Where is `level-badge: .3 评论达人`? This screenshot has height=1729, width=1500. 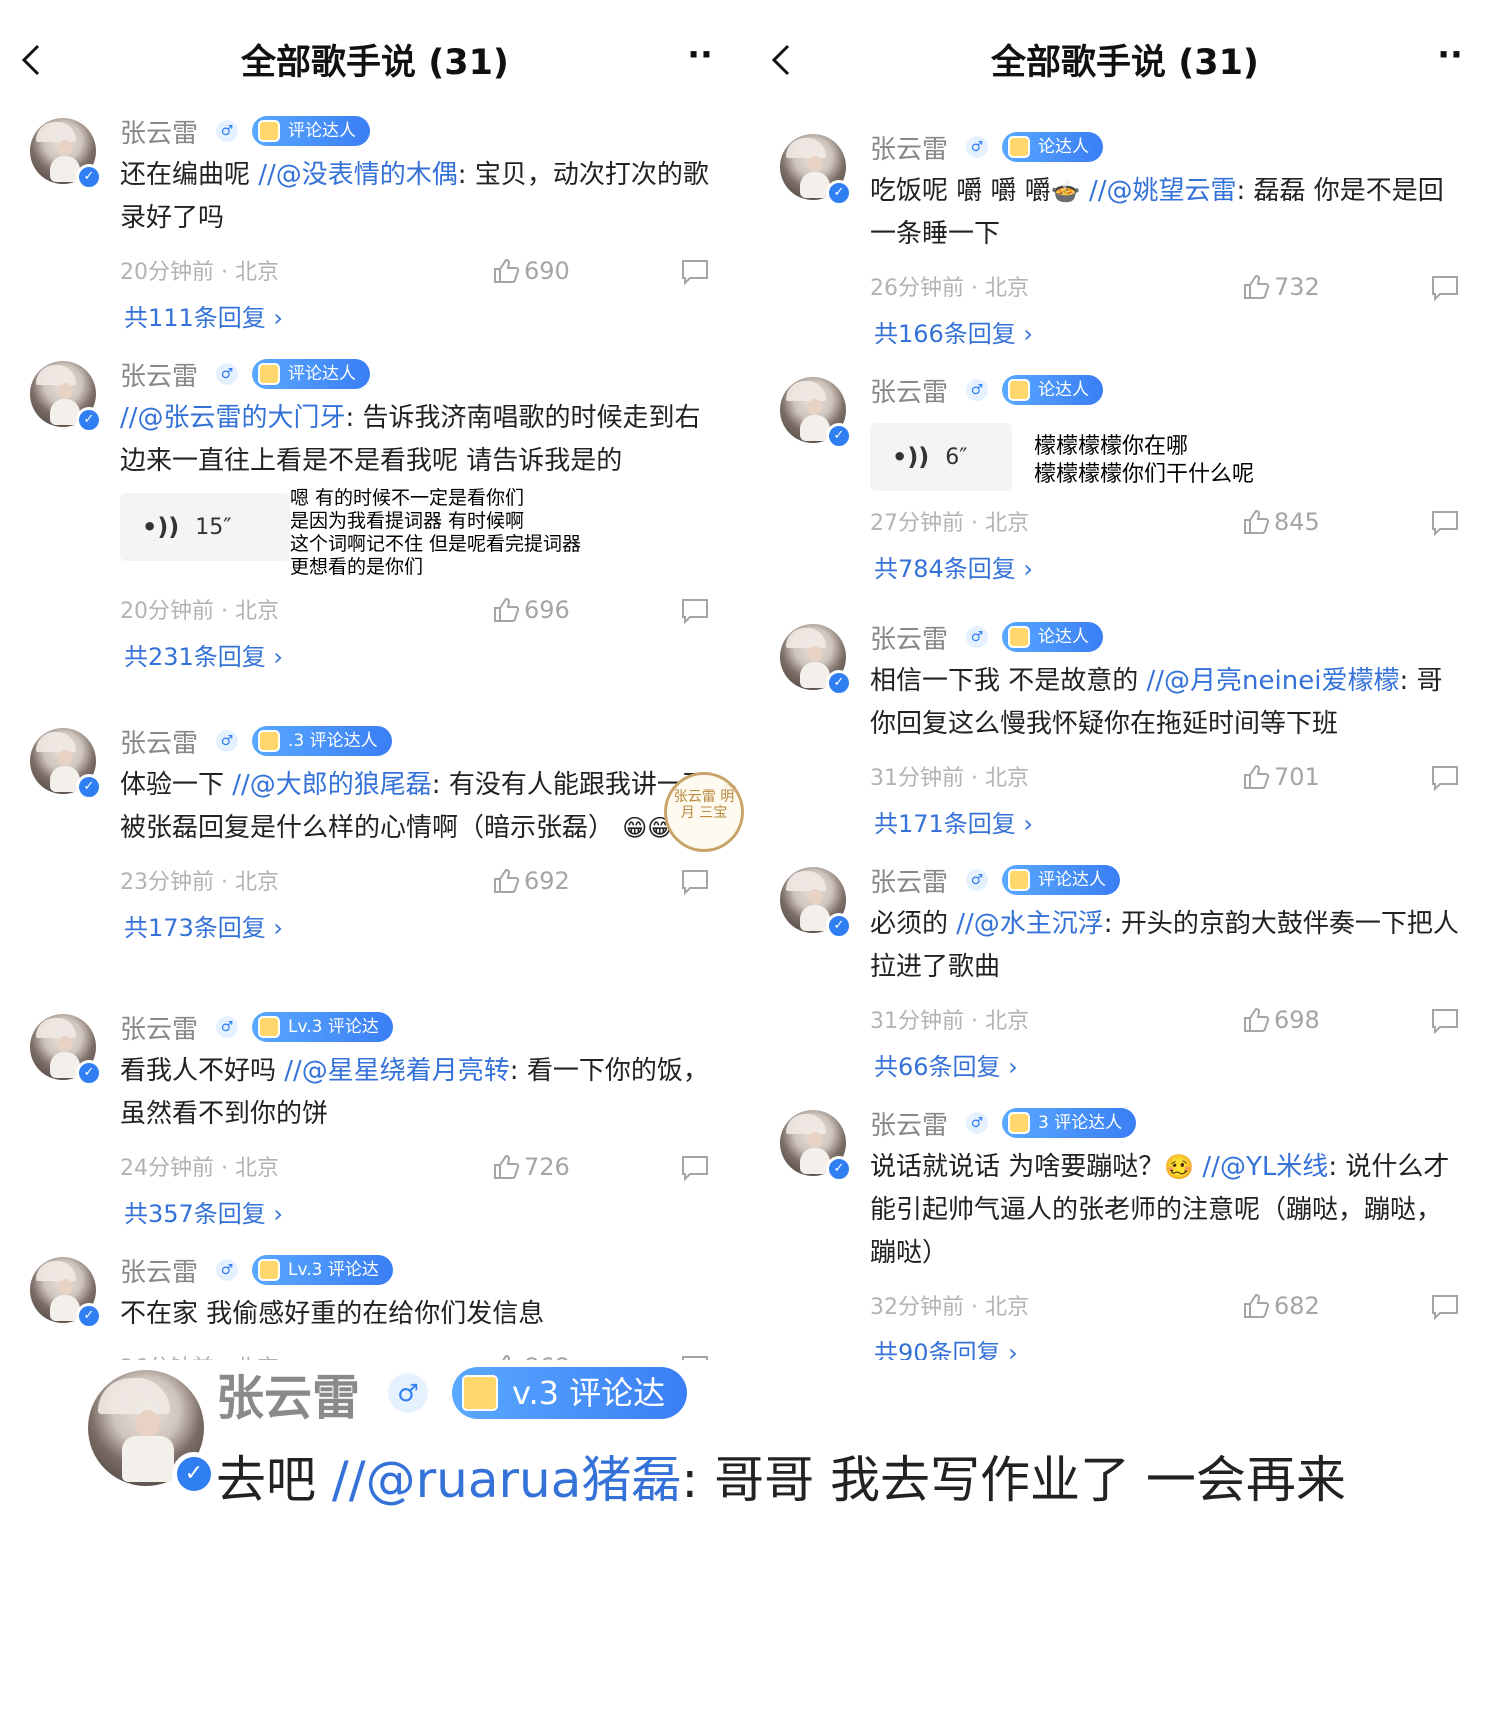 level-badge: .3 评论达人 is located at coordinates (322, 741).